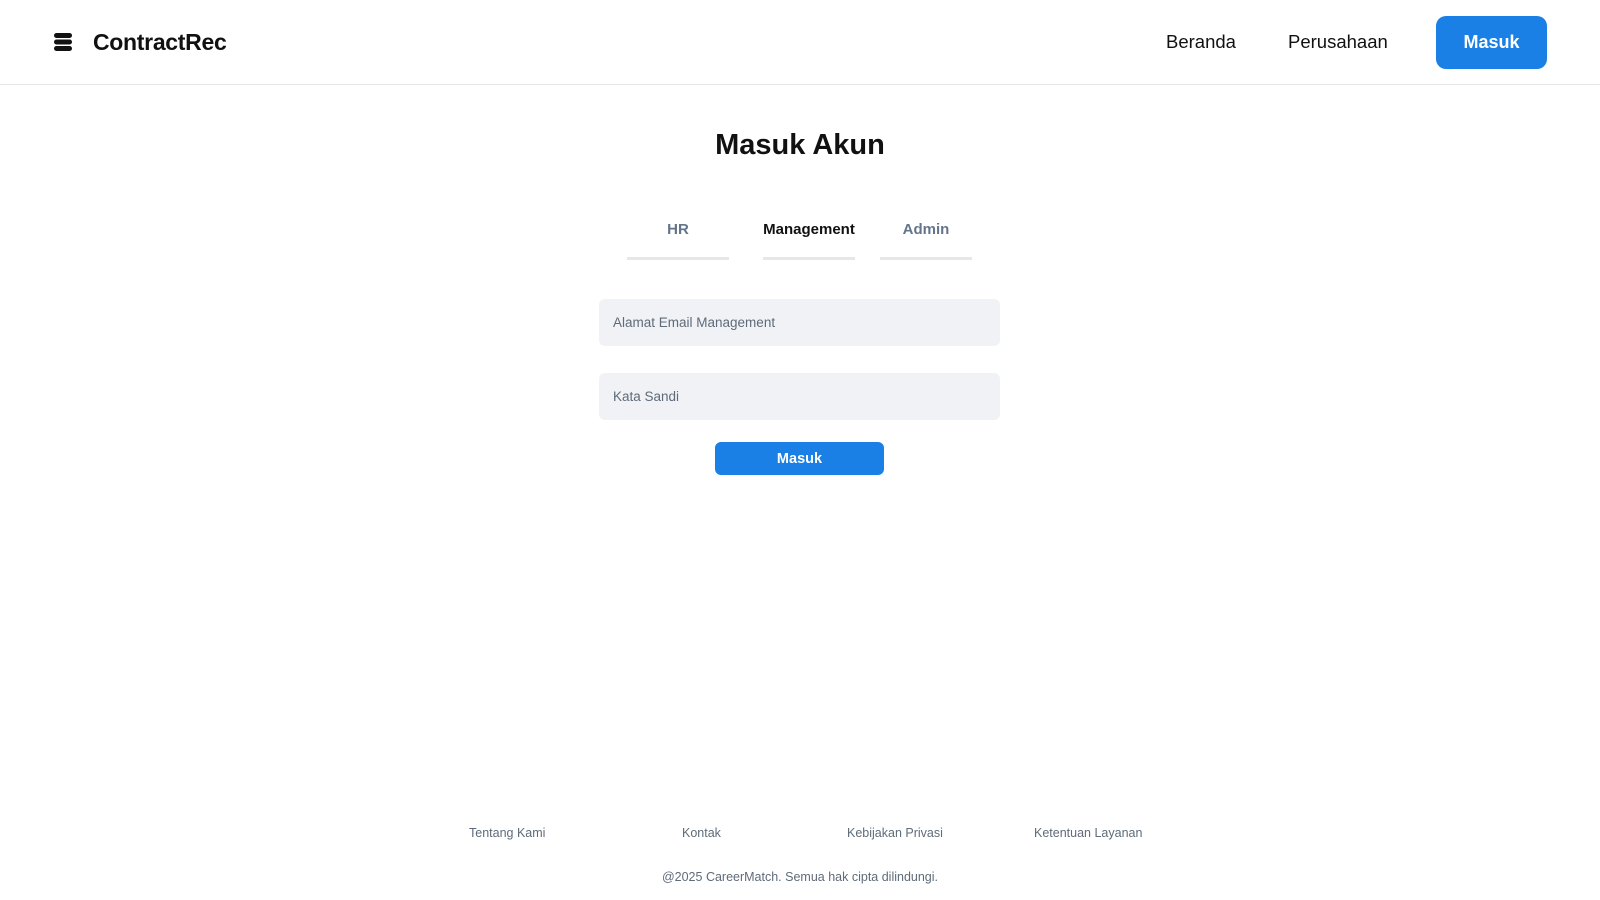 This screenshot has height=900, width=1600. I want to click on brand: ContractRec, so click(140, 42).